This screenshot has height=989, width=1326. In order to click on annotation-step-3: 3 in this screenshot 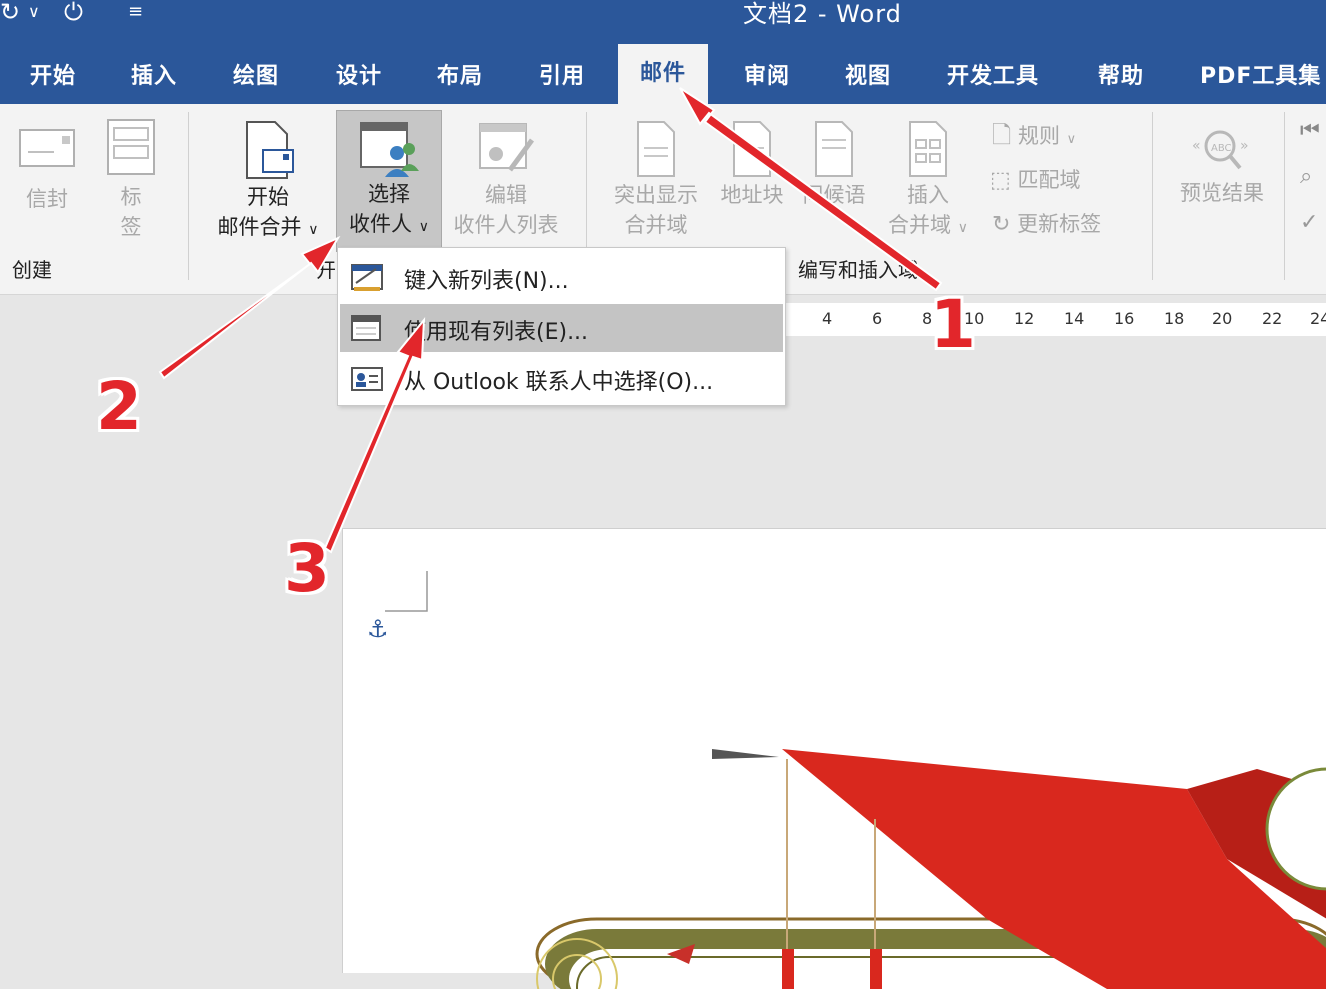, I will do `click(307, 568)`.